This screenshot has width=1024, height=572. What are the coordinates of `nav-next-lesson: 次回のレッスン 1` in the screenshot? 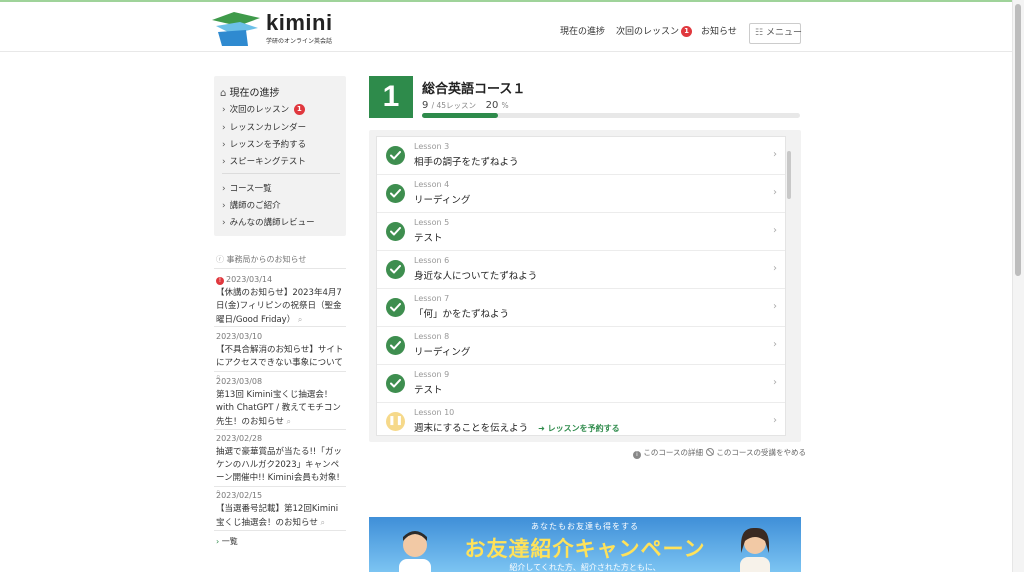 It's located at (654, 30).